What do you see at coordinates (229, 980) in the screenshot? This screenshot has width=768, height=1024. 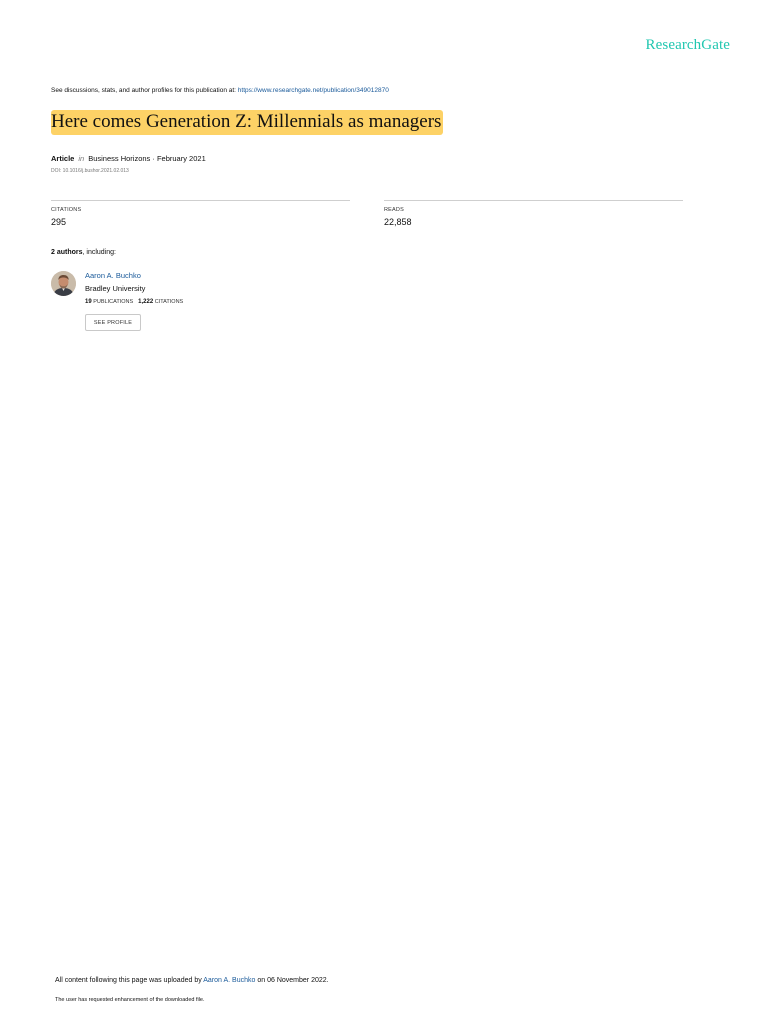 I see `uploader-link: Aaron A. Buchko` at bounding box center [229, 980].